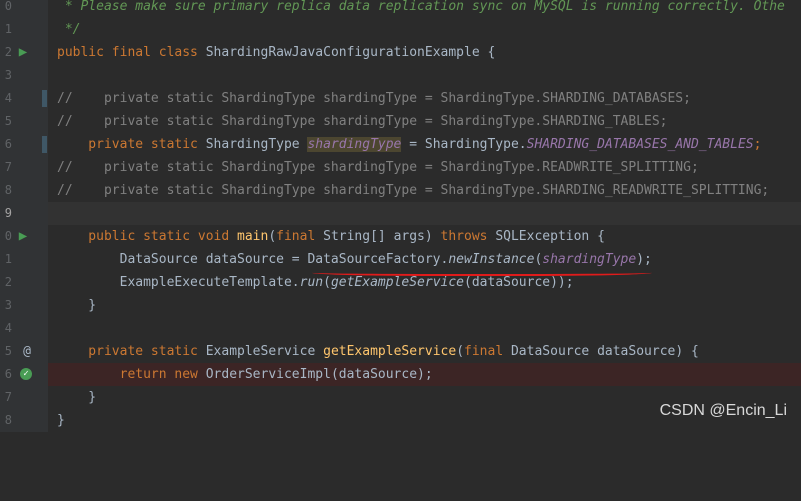  I want to click on breakpoint-check-icon: ✓, so click(26, 374).